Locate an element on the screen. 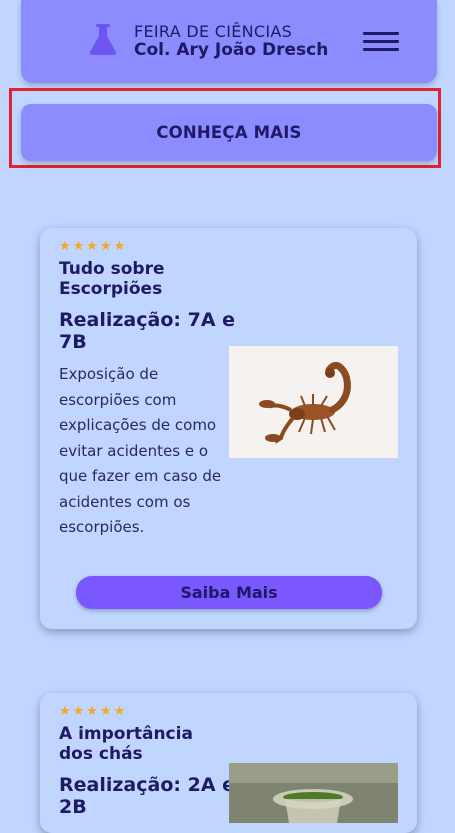 This screenshot has width=455, height=833. site-title: FEIRA DE CIÊNCIAS Col. Ary João Dresch is located at coordinates (231, 41).